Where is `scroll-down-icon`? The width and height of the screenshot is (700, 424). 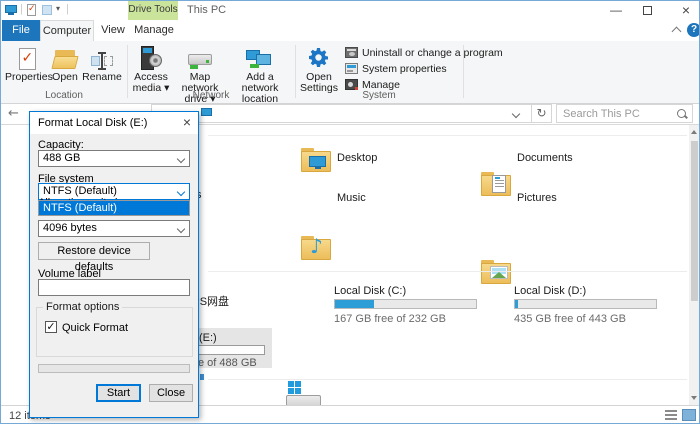 scroll-down-icon is located at coordinates (694, 398).